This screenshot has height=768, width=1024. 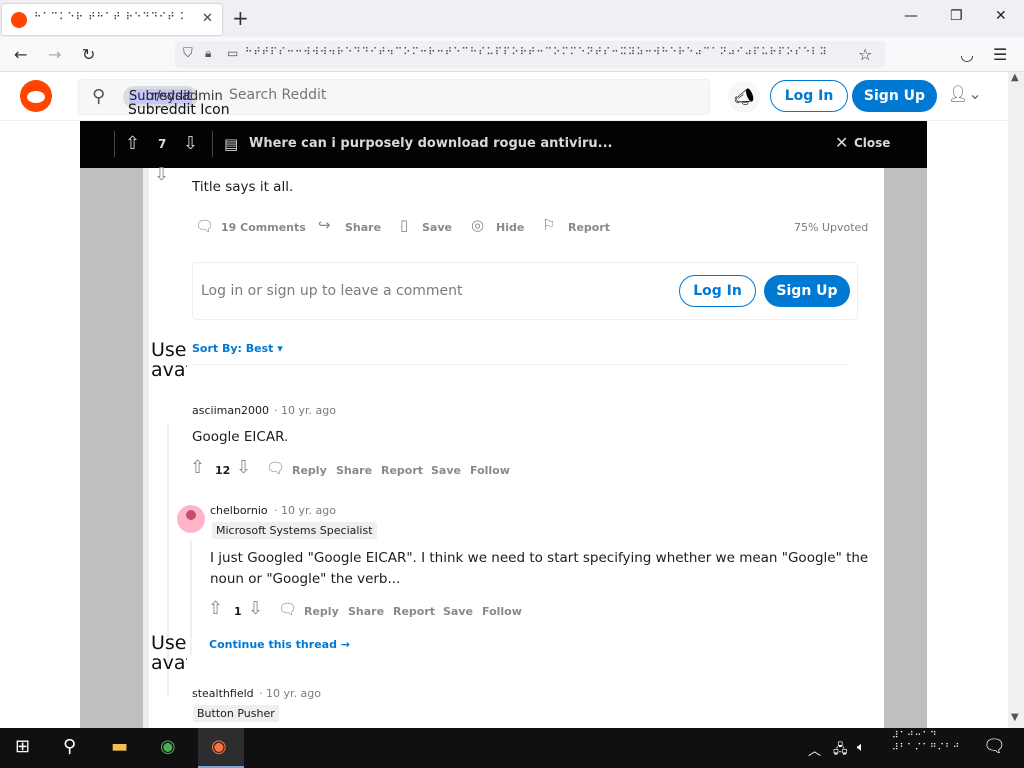 I want to click on search-bar: ⚲ Subreddit r/sysadmin Subreddit Icon, so click(x=394, y=98).